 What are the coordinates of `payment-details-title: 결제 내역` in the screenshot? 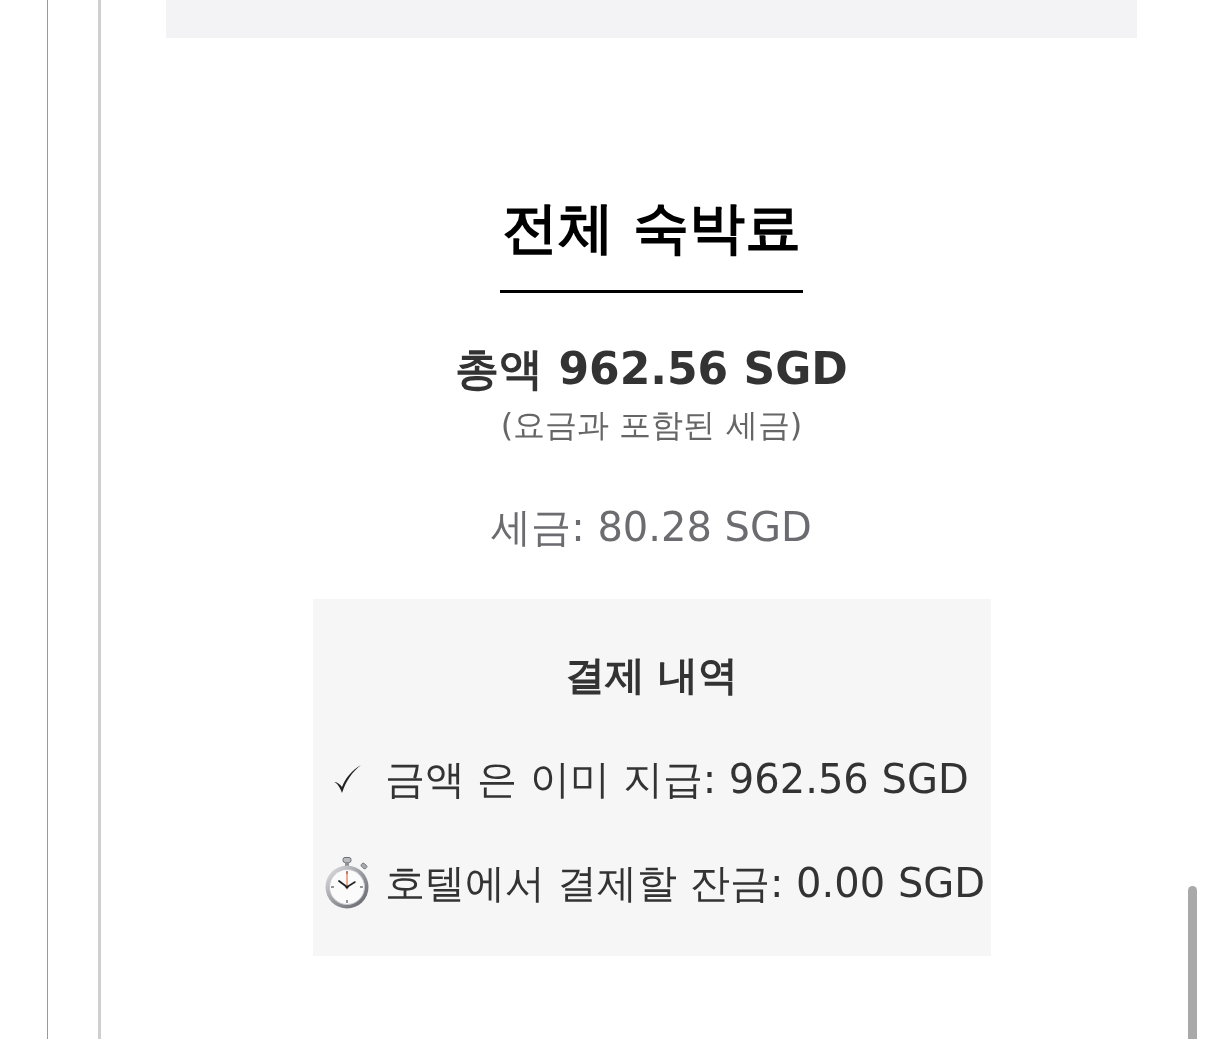 It's located at (651, 675).